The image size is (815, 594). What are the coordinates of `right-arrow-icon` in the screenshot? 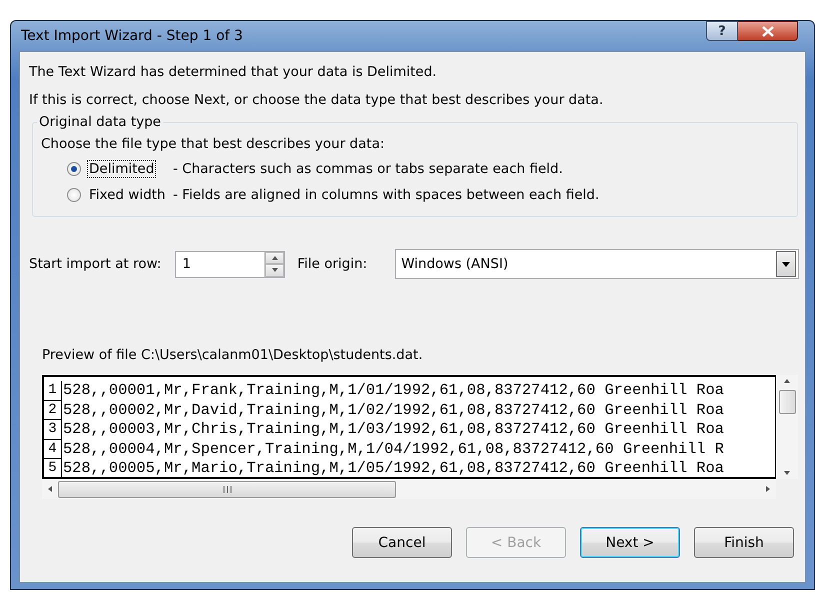 It's located at (768, 489).